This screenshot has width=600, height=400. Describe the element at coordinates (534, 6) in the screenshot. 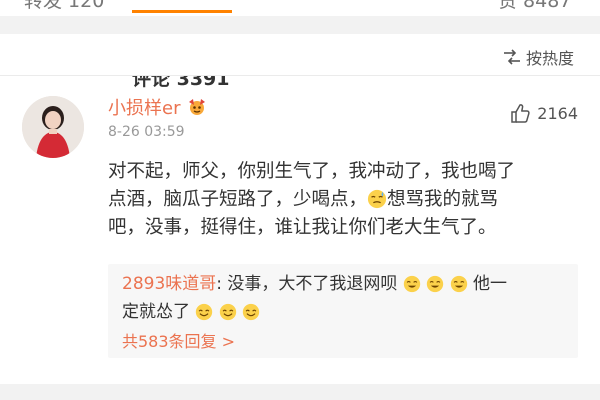

I see `tab-like: 赞 8487` at that location.